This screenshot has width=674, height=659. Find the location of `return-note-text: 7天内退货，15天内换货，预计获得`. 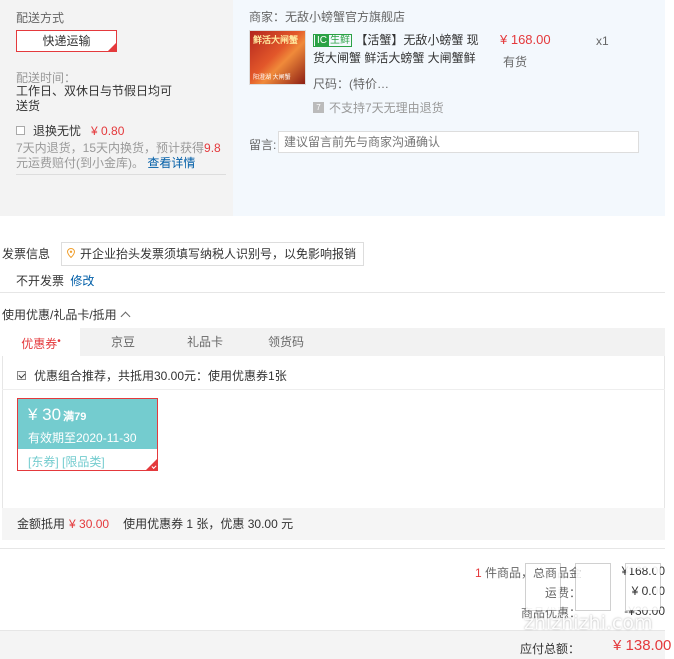

return-note-text: 7天内退货，15天内换货，预计获得 is located at coordinates (110, 148).